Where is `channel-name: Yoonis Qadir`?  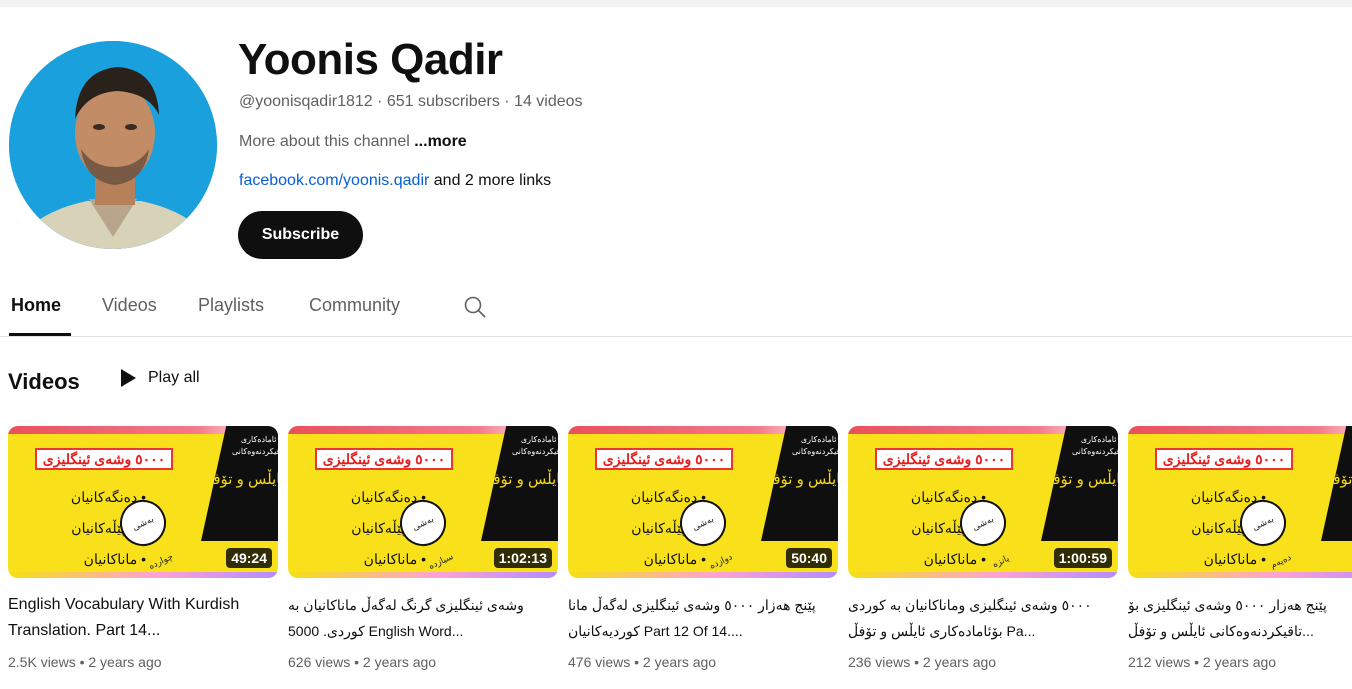
channel-name: Yoonis Qadir is located at coordinates (370, 59).